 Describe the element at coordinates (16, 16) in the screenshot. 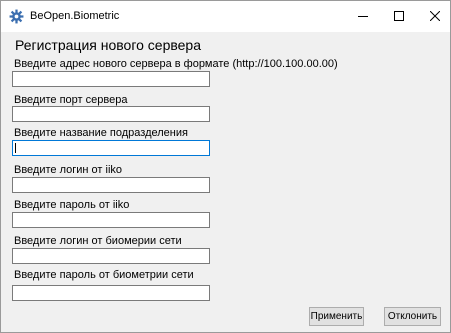

I see `gear-icon` at that location.